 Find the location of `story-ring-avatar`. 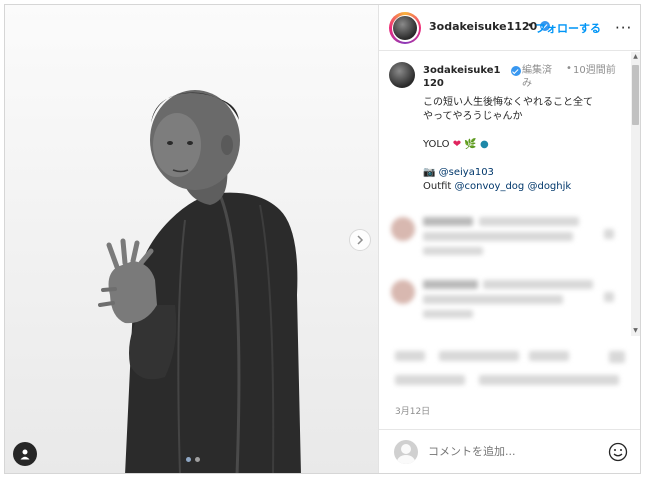

story-ring-avatar is located at coordinates (405, 28).